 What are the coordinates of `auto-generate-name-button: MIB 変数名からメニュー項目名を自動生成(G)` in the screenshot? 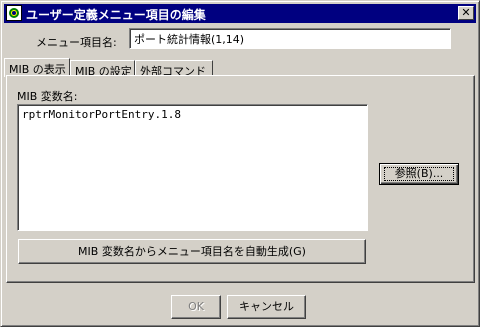 It's located at (192, 251).